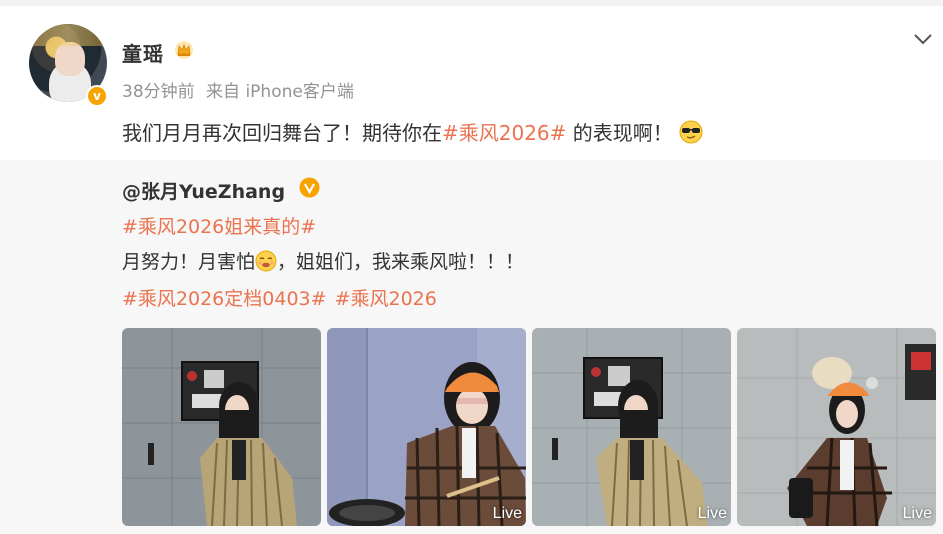 The image size is (943, 534). Describe the element at coordinates (309, 187) in the screenshot. I see `verified-badge-icon` at that location.